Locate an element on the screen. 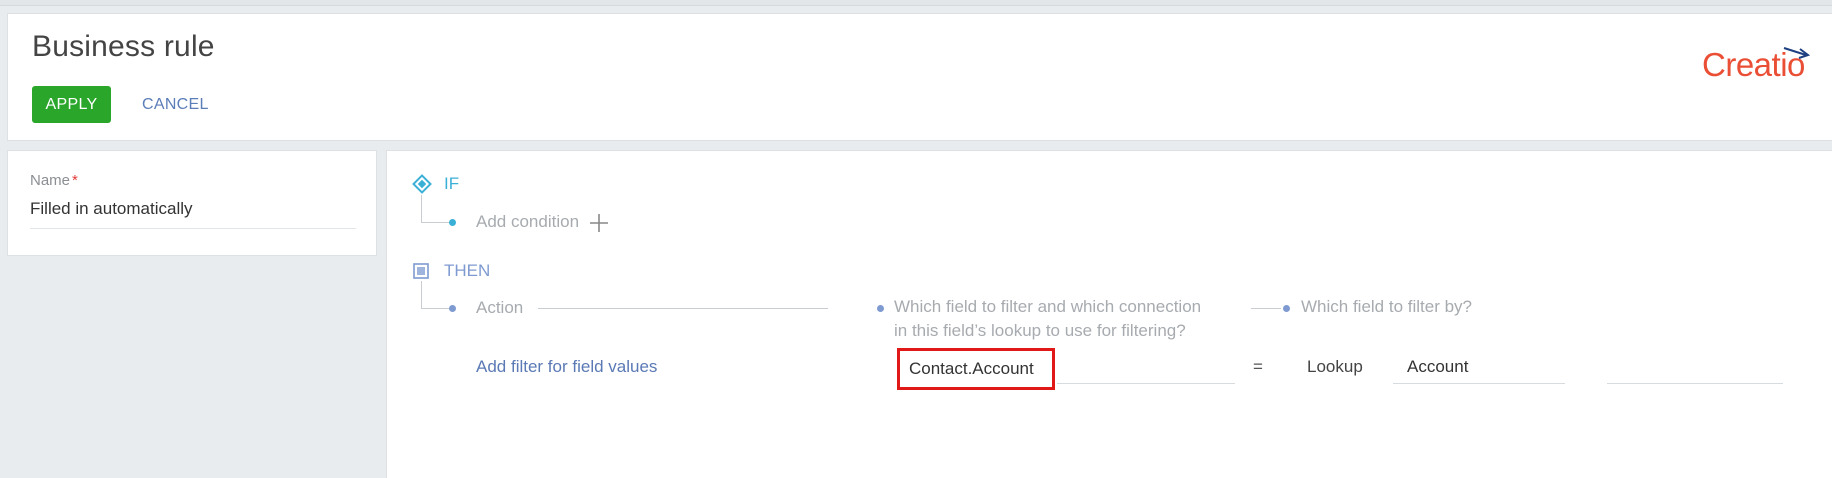  filter-by-input: Account is located at coordinates (1437, 367).